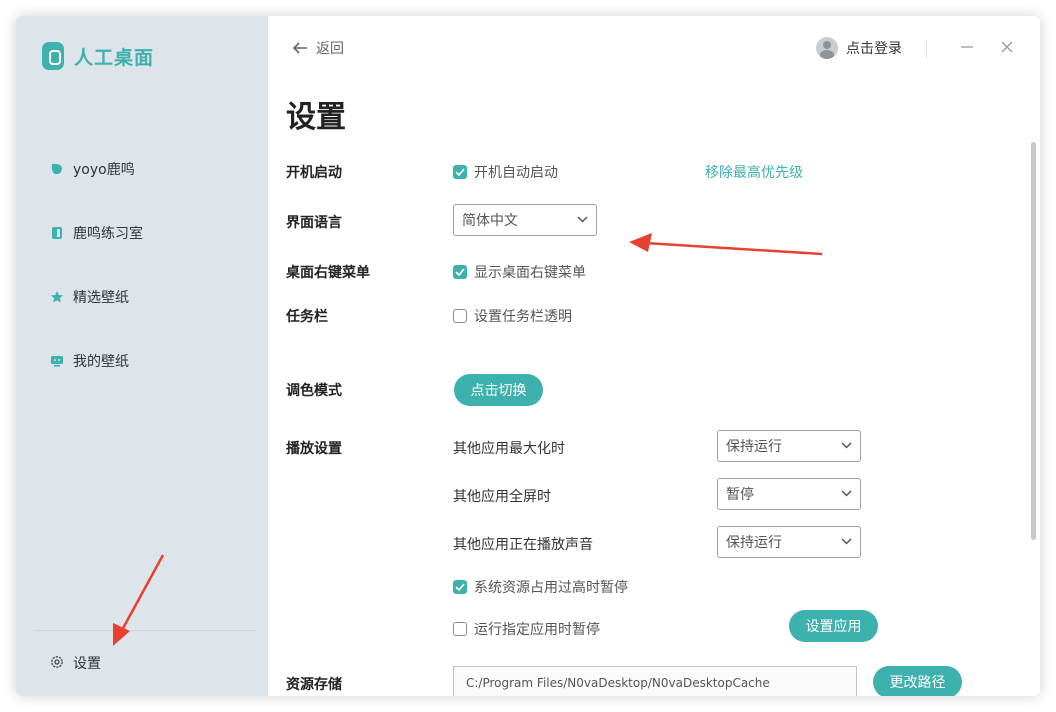 The height and width of the screenshot is (712, 1056). I want to click on login-label: 点击登录, so click(874, 49).